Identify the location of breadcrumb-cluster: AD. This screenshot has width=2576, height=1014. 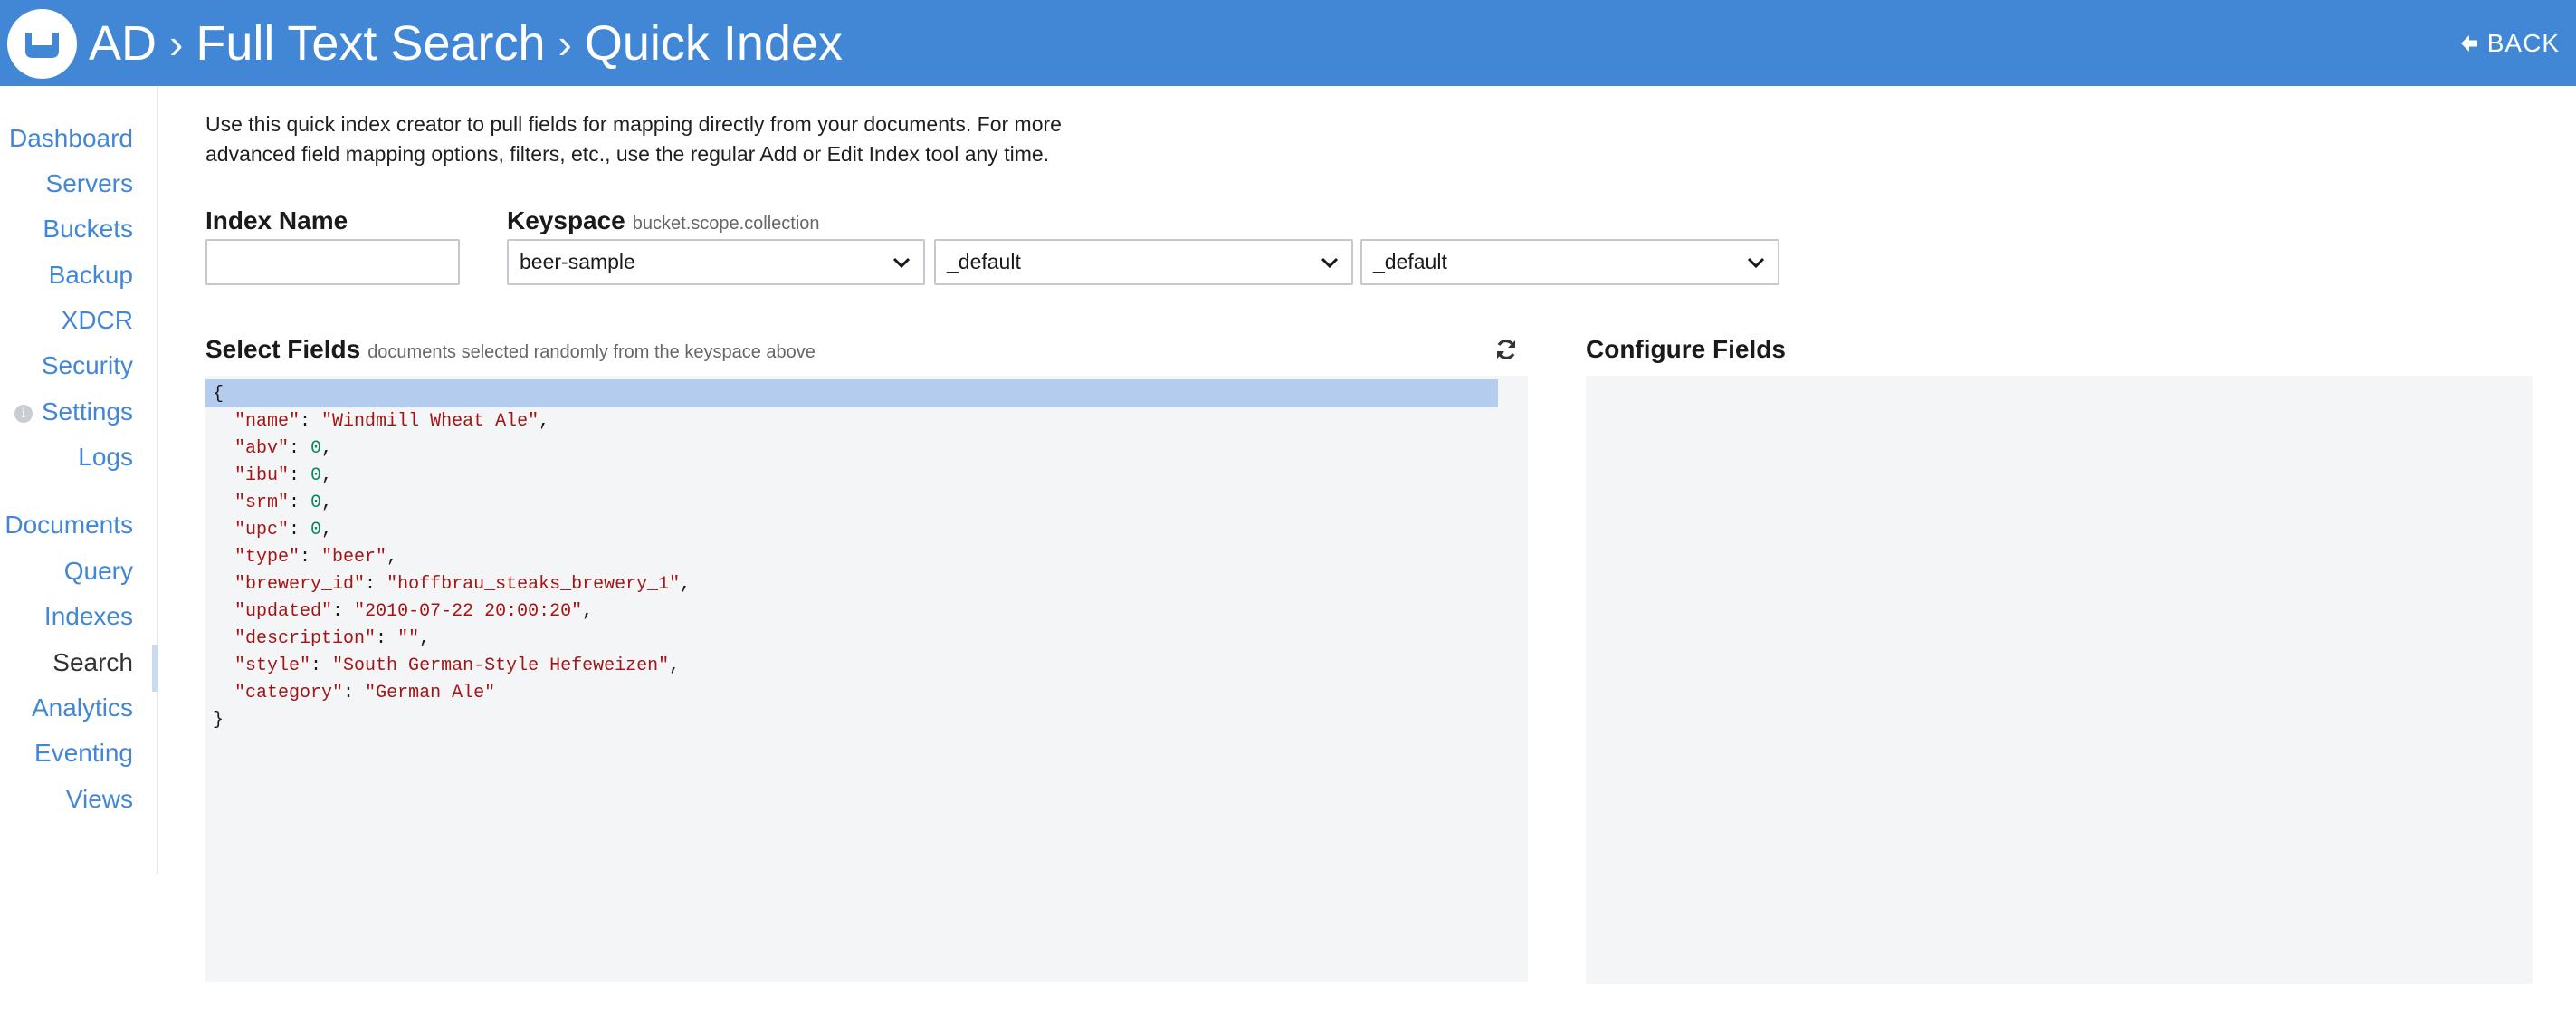
(123, 43).